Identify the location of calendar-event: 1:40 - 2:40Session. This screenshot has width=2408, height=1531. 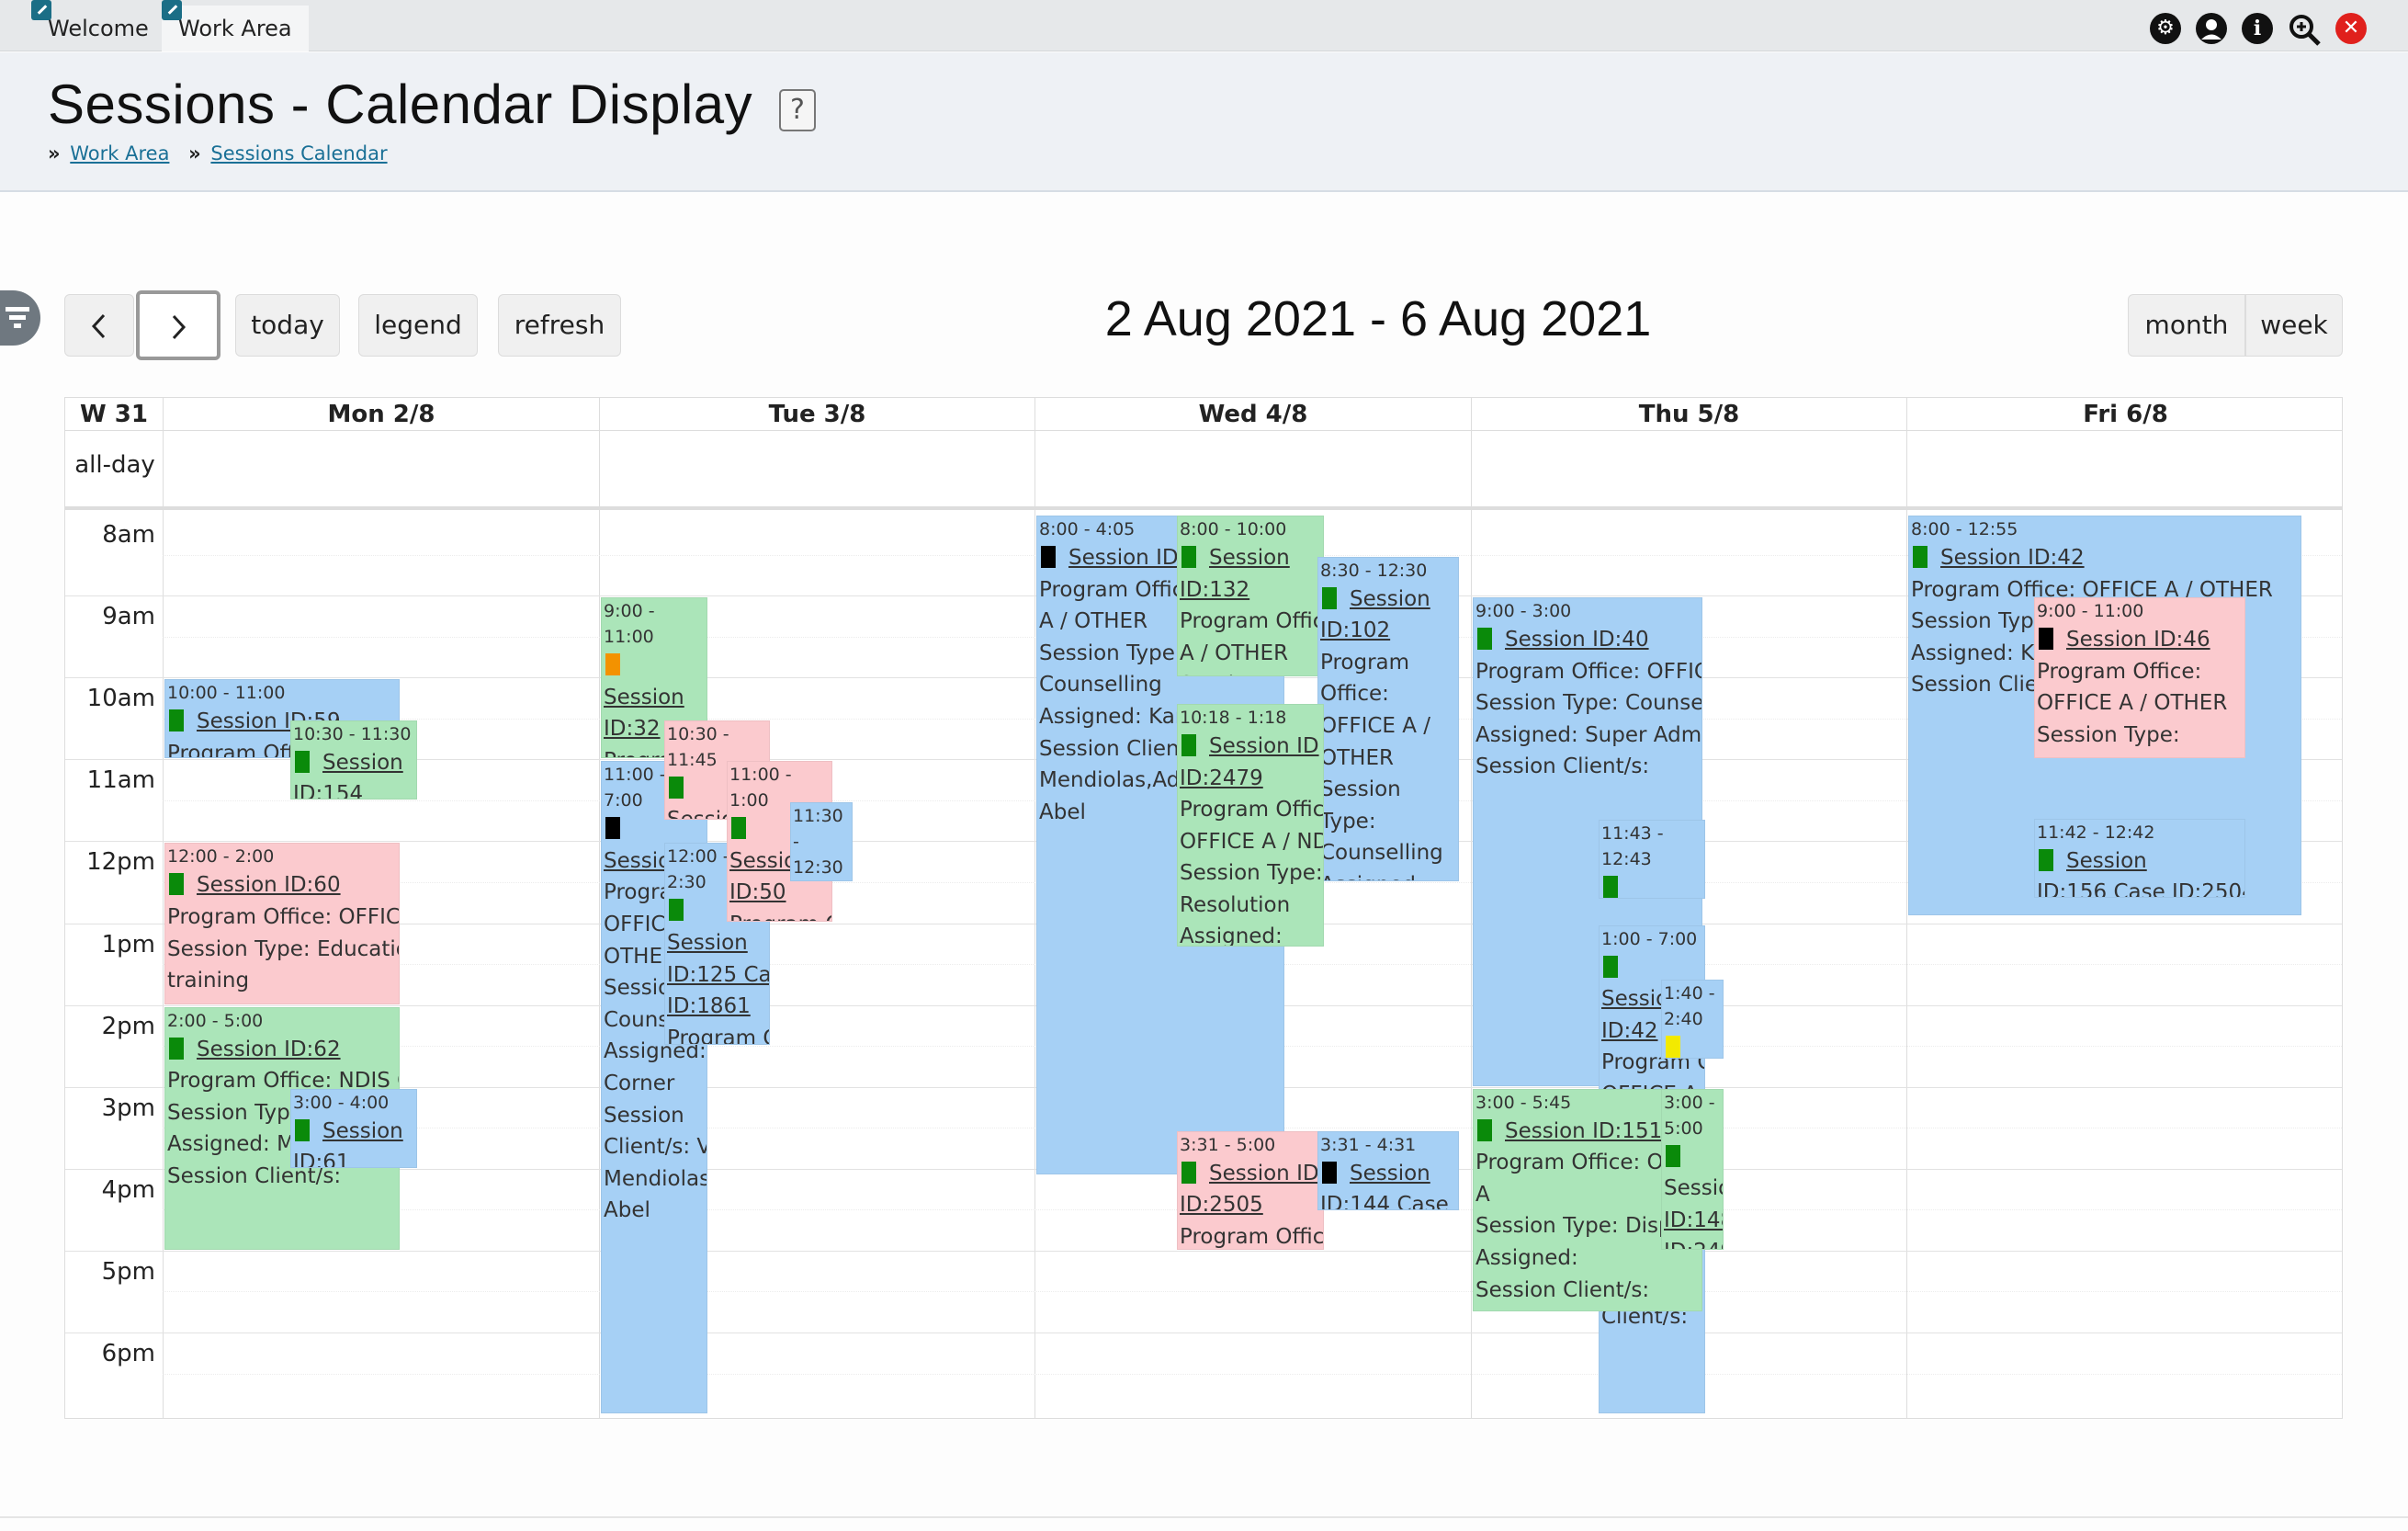
(1693, 1019).